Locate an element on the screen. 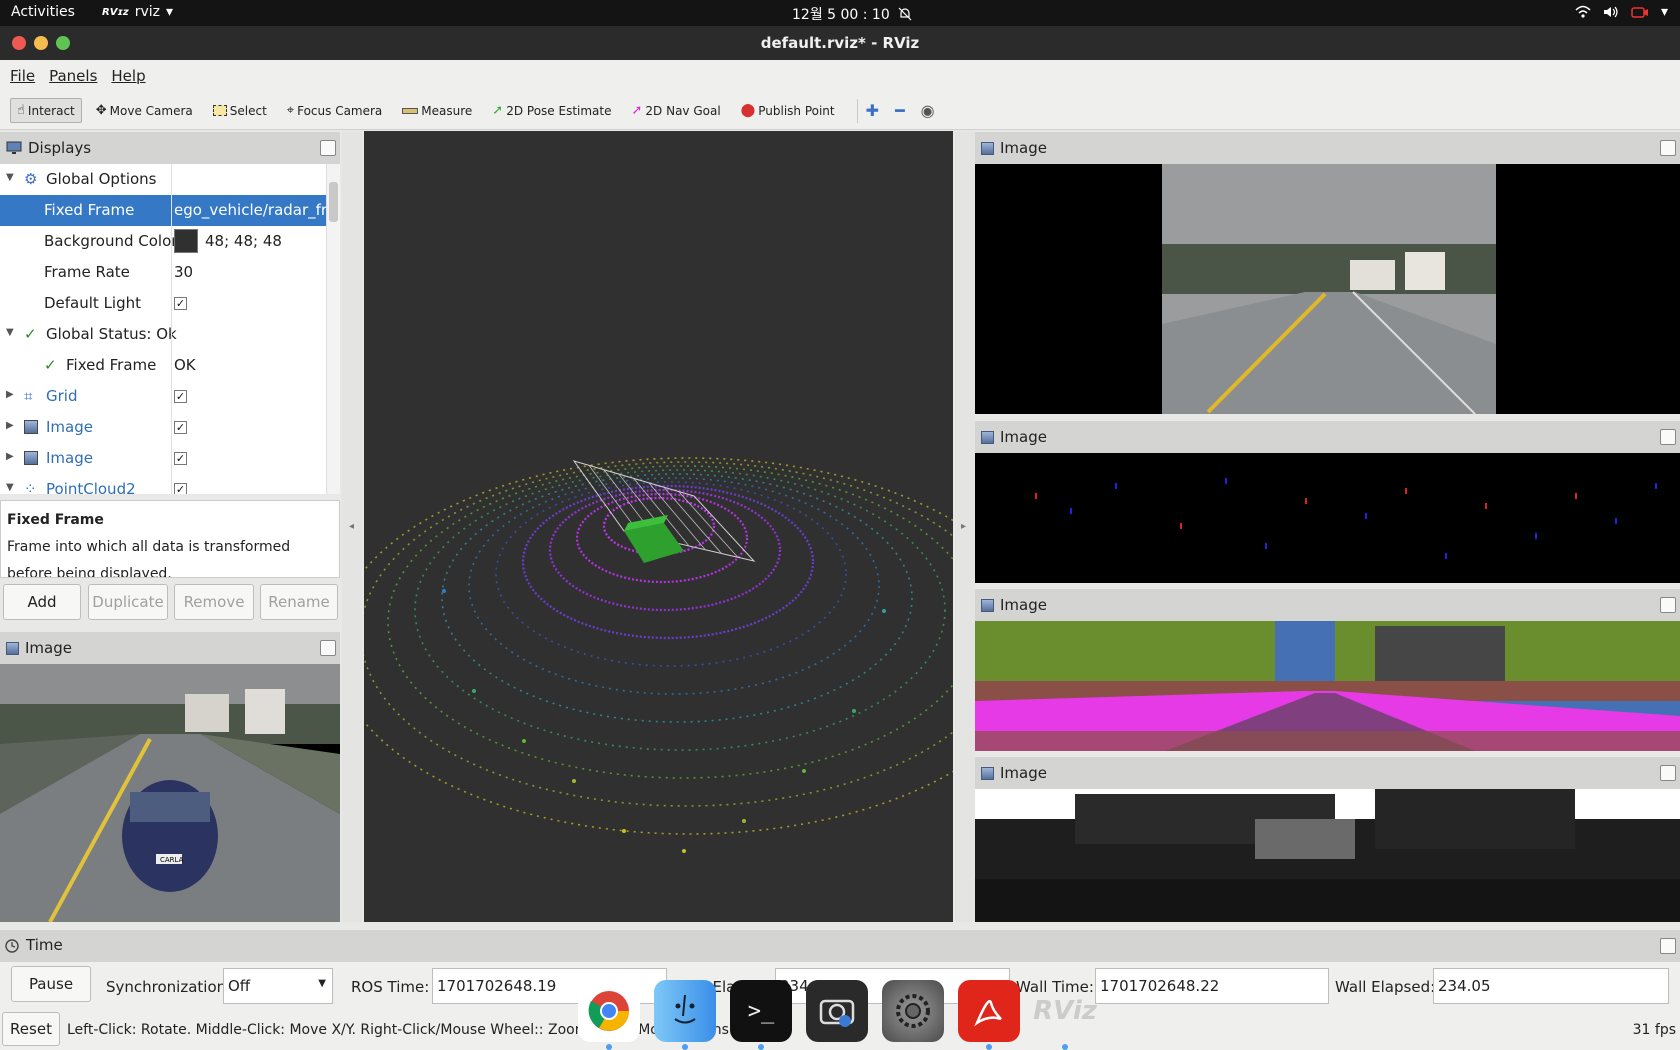 The image size is (1680, 1050). select-tool-button: Select is located at coordinates (240, 111).